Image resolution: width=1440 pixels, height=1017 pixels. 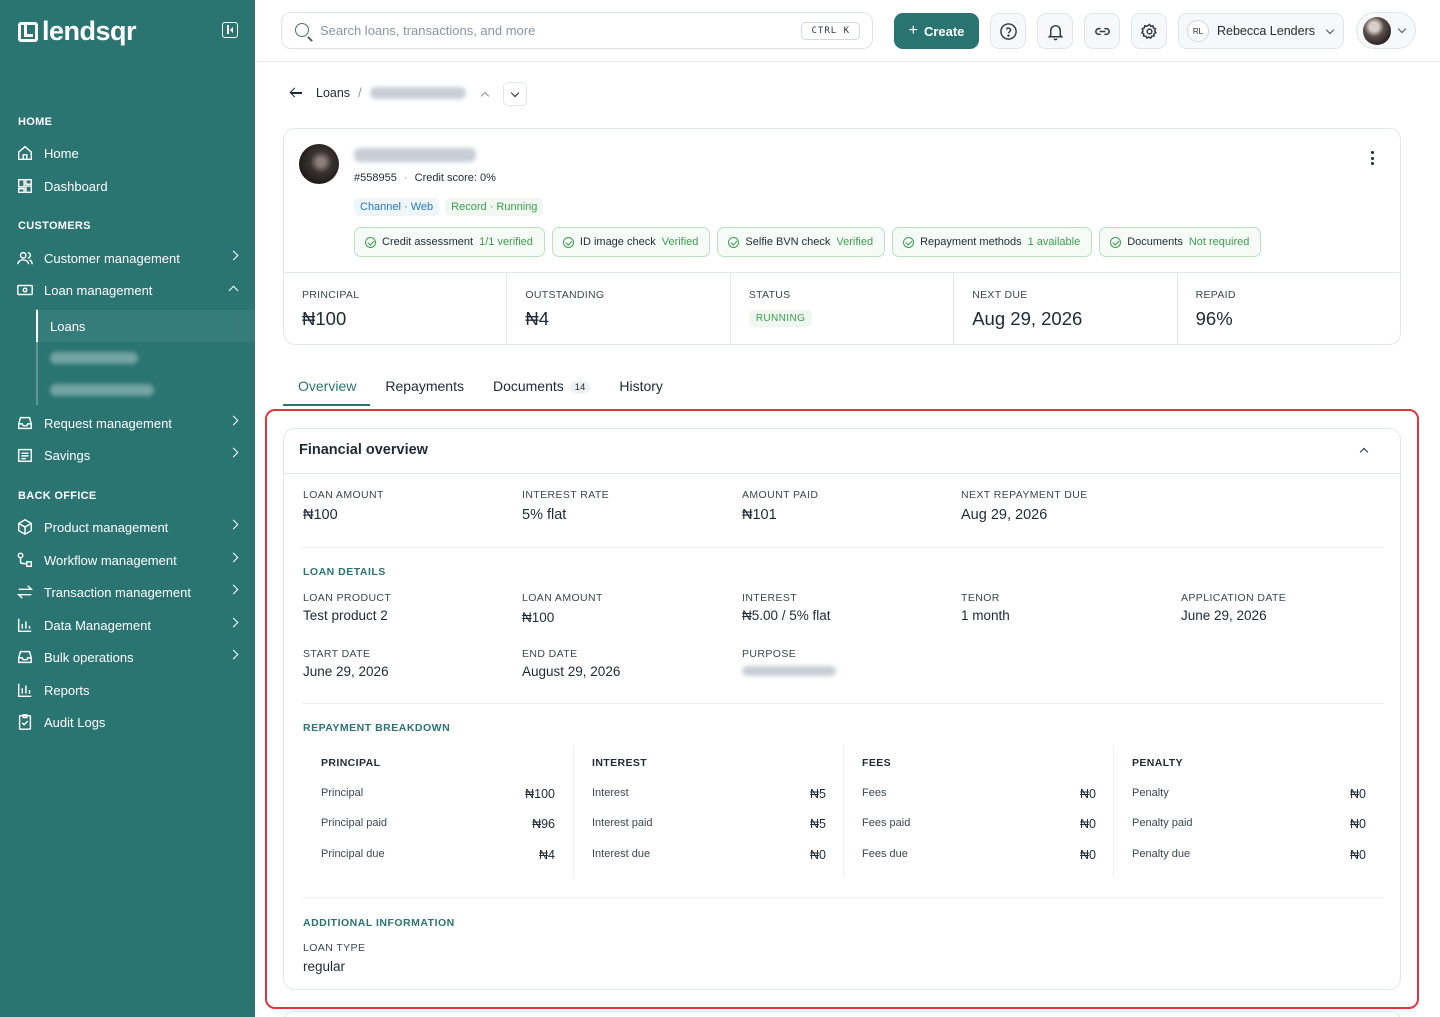 I want to click on sidebar-item-label: Request management, so click(x=108, y=423).